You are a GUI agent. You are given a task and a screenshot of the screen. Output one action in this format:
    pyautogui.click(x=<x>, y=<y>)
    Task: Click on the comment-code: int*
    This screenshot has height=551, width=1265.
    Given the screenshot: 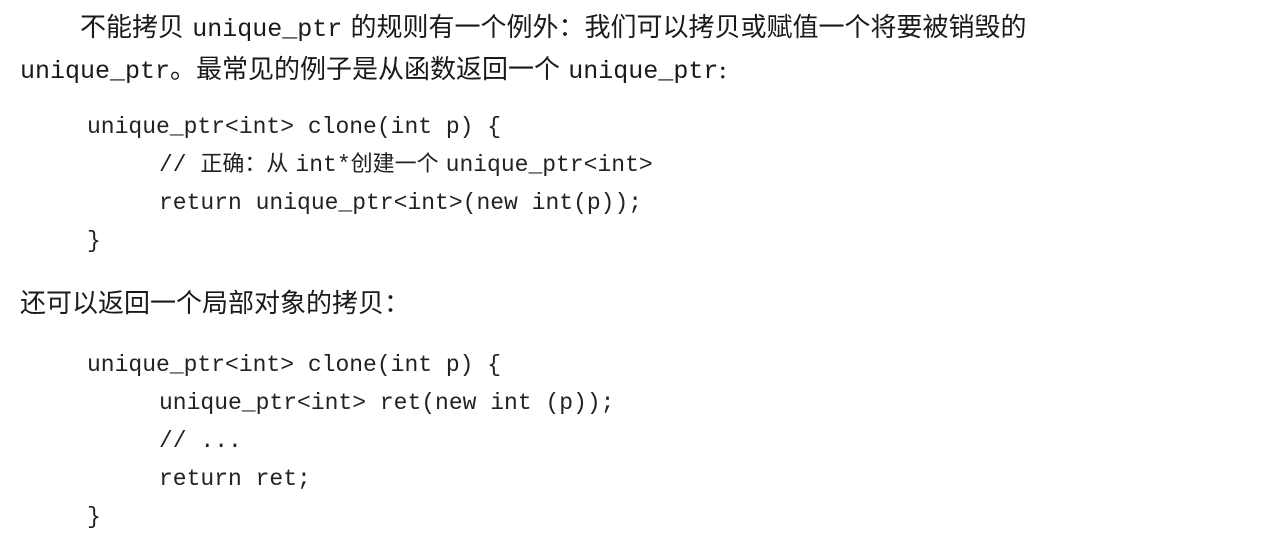 What is the action you would take?
    pyautogui.click(x=323, y=165)
    